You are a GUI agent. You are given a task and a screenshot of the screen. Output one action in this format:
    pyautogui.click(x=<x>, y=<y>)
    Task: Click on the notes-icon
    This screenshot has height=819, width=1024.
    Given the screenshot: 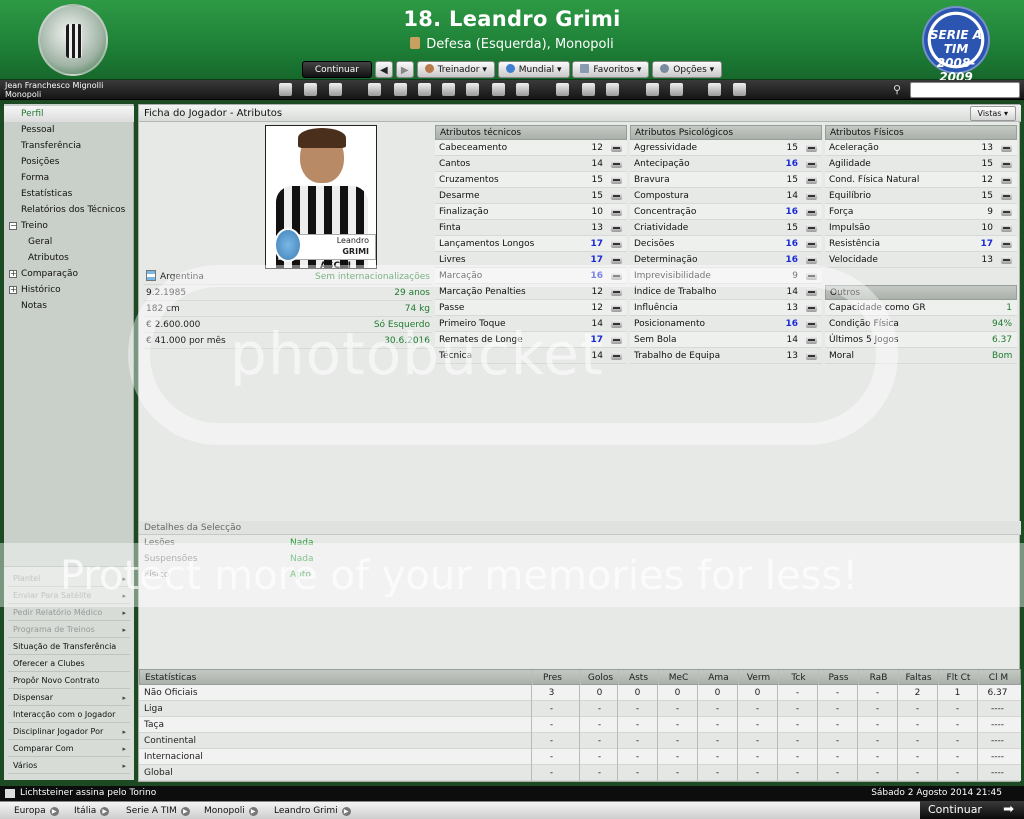 What is the action you would take?
    pyautogui.click(x=676, y=89)
    